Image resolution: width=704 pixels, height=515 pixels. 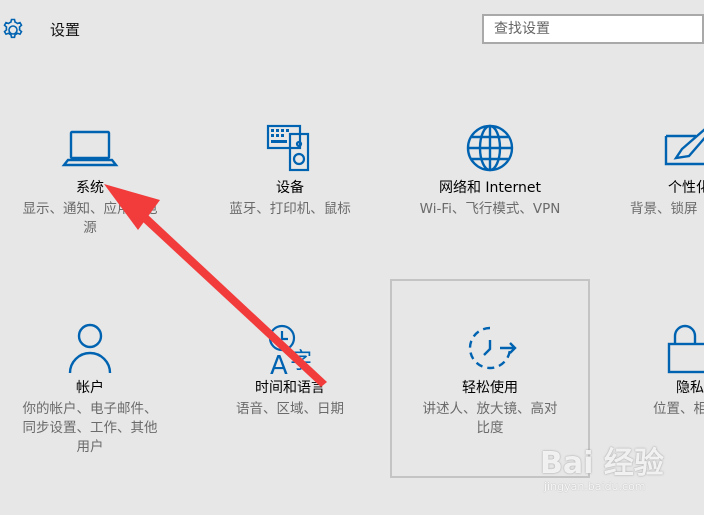 What do you see at coordinates (13, 28) in the screenshot?
I see `gear-icon` at bounding box center [13, 28].